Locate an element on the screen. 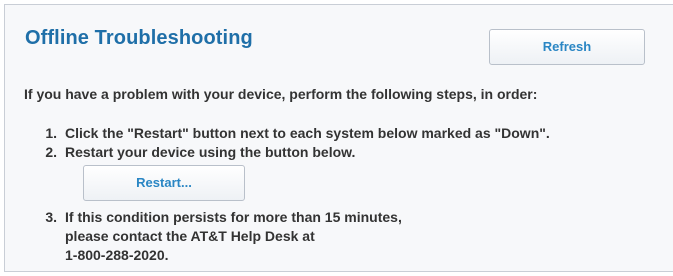  step-text-line: please contact the AT&T Help Desk at is located at coordinates (190, 236).